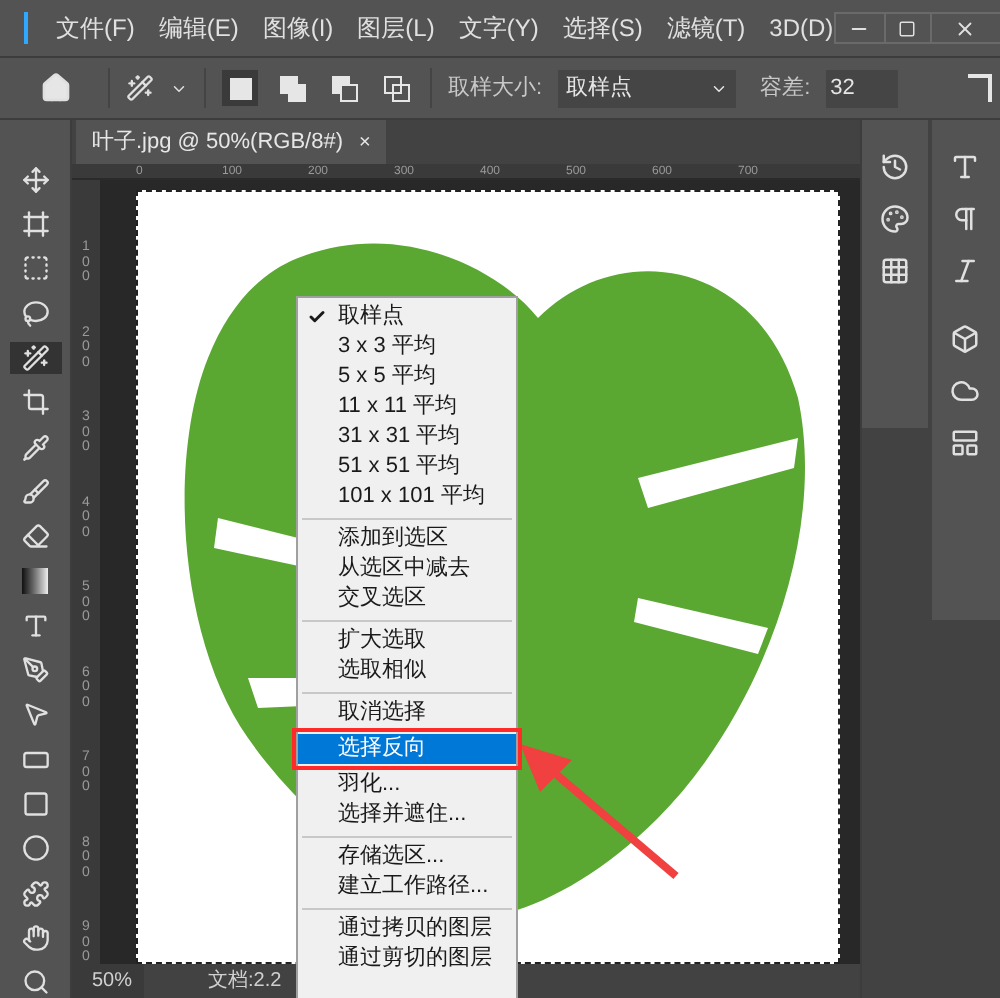 Image resolution: width=1000 pixels, height=998 pixels. Describe the element at coordinates (407, 317) in the screenshot. I see `menu-option: 取样点` at that location.